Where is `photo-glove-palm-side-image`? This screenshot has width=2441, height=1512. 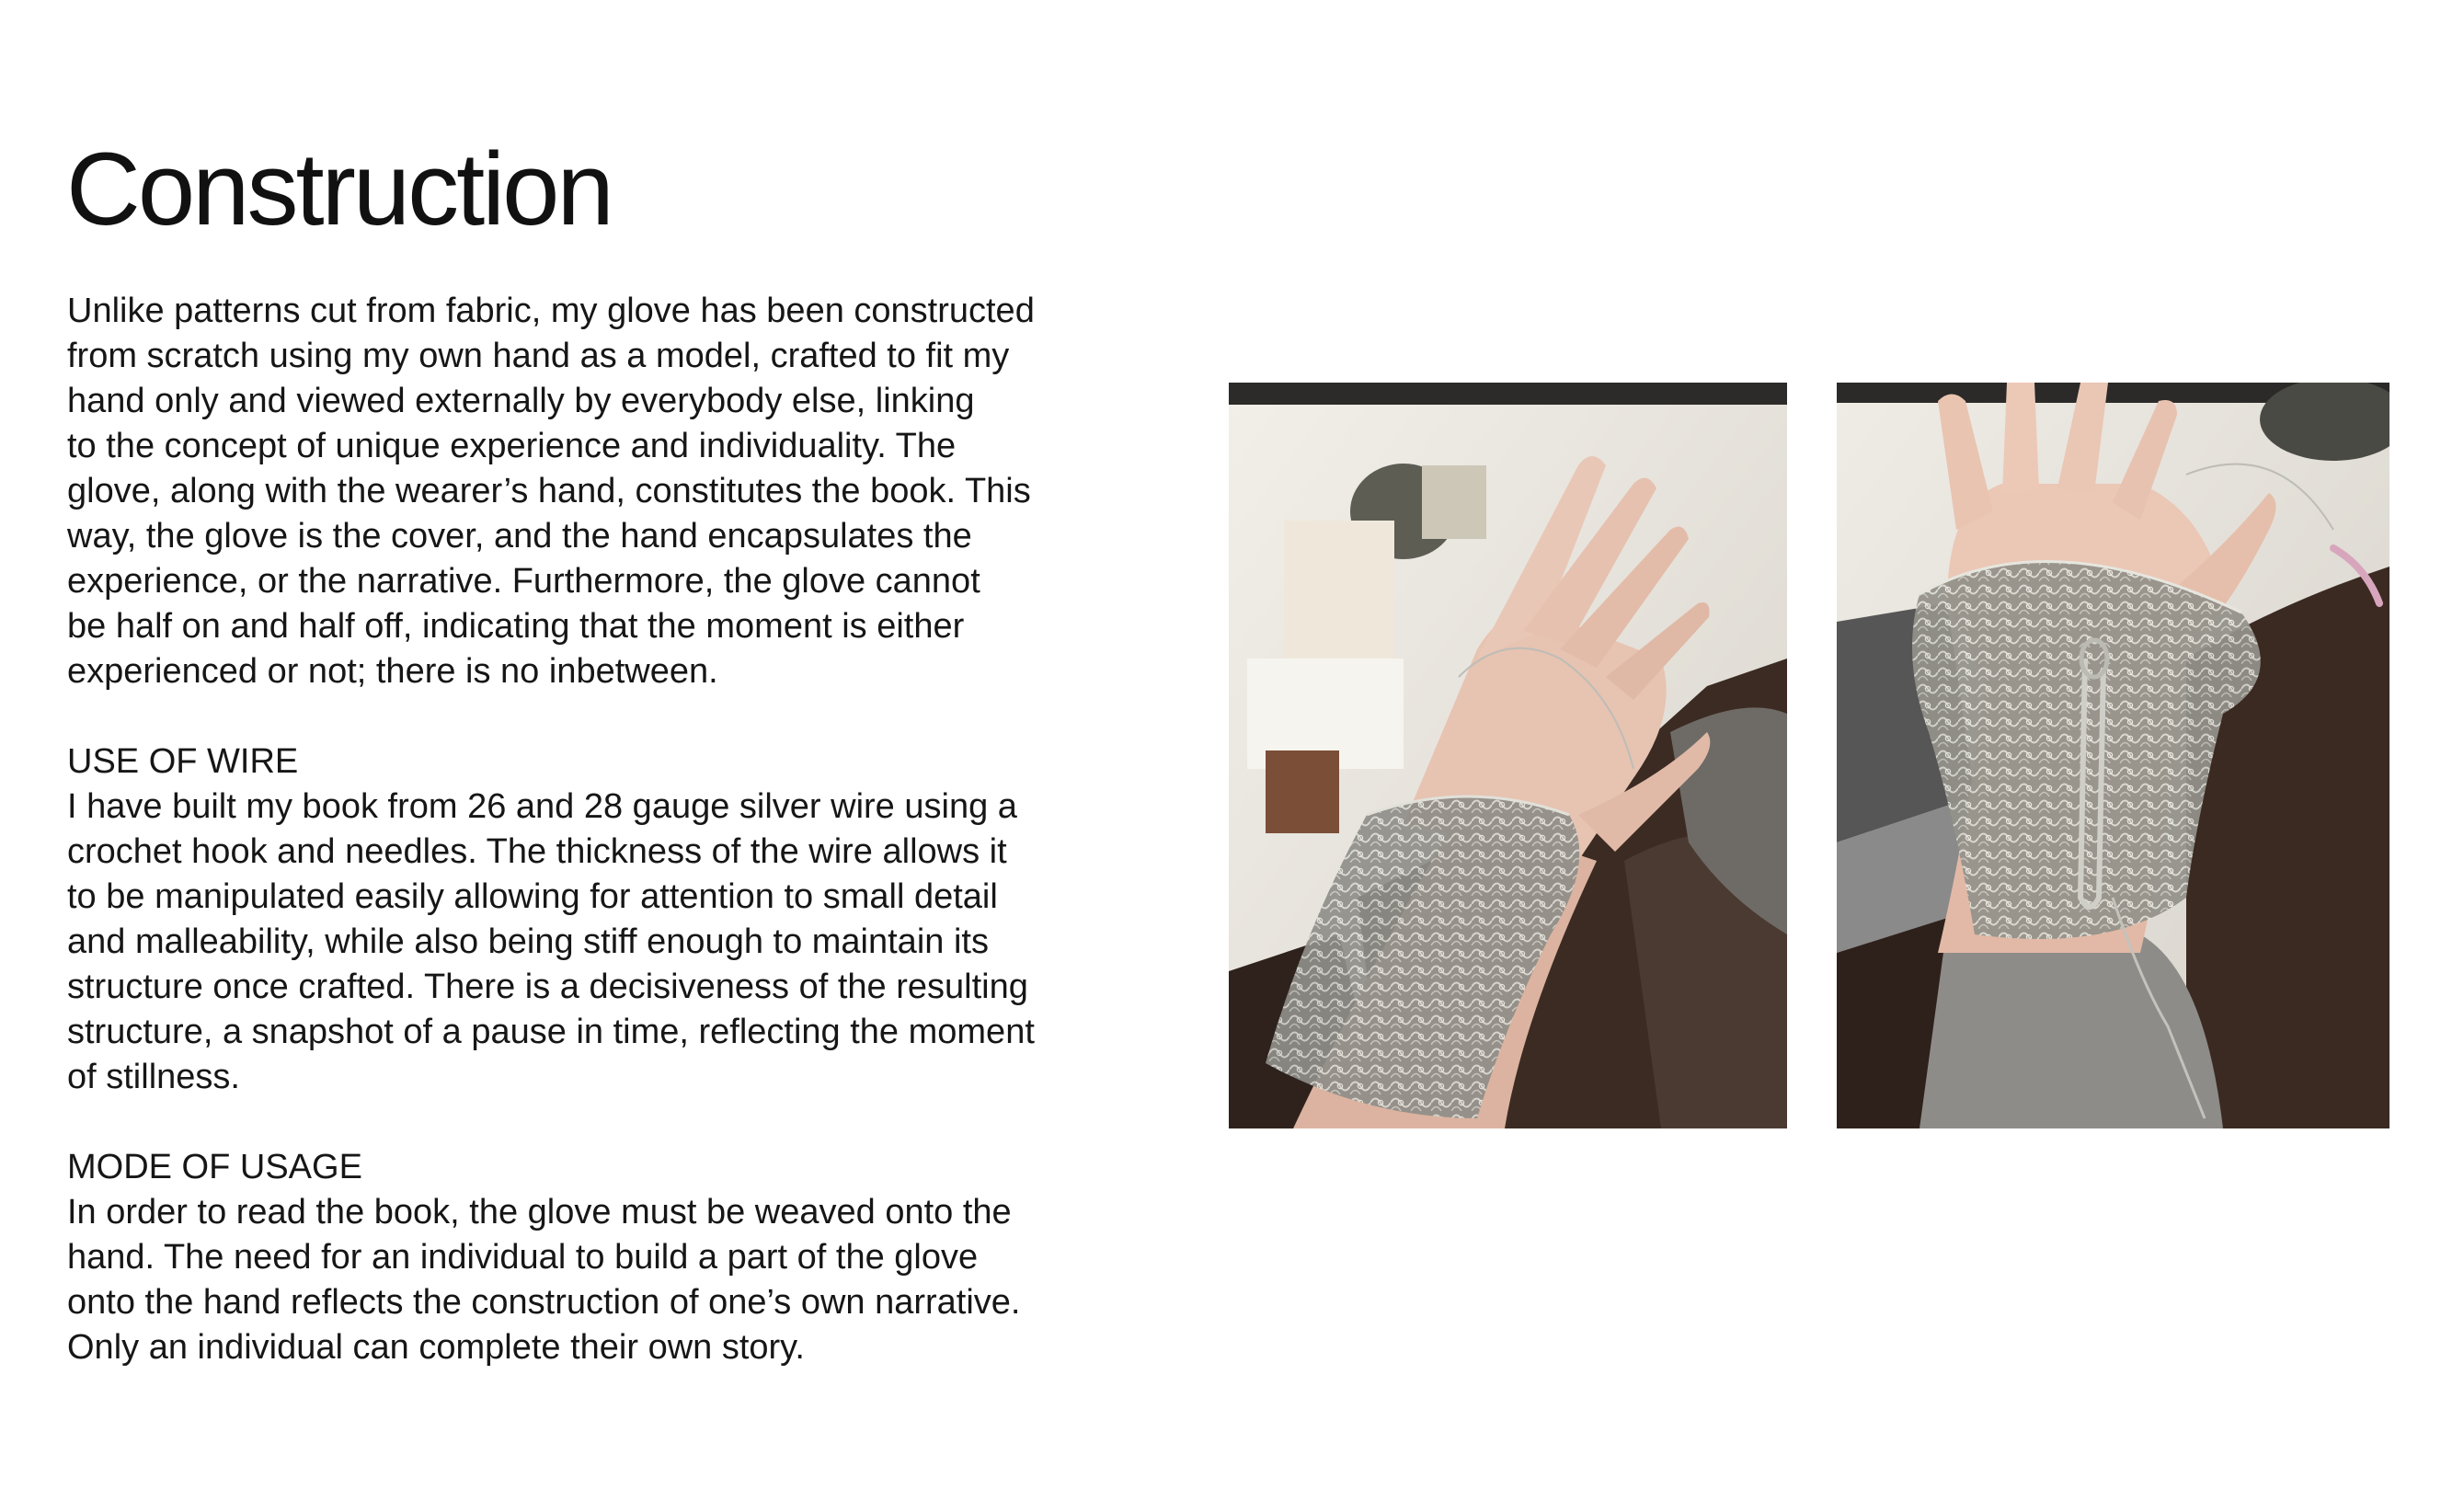
photo-glove-palm-side-image is located at coordinates (2113, 755).